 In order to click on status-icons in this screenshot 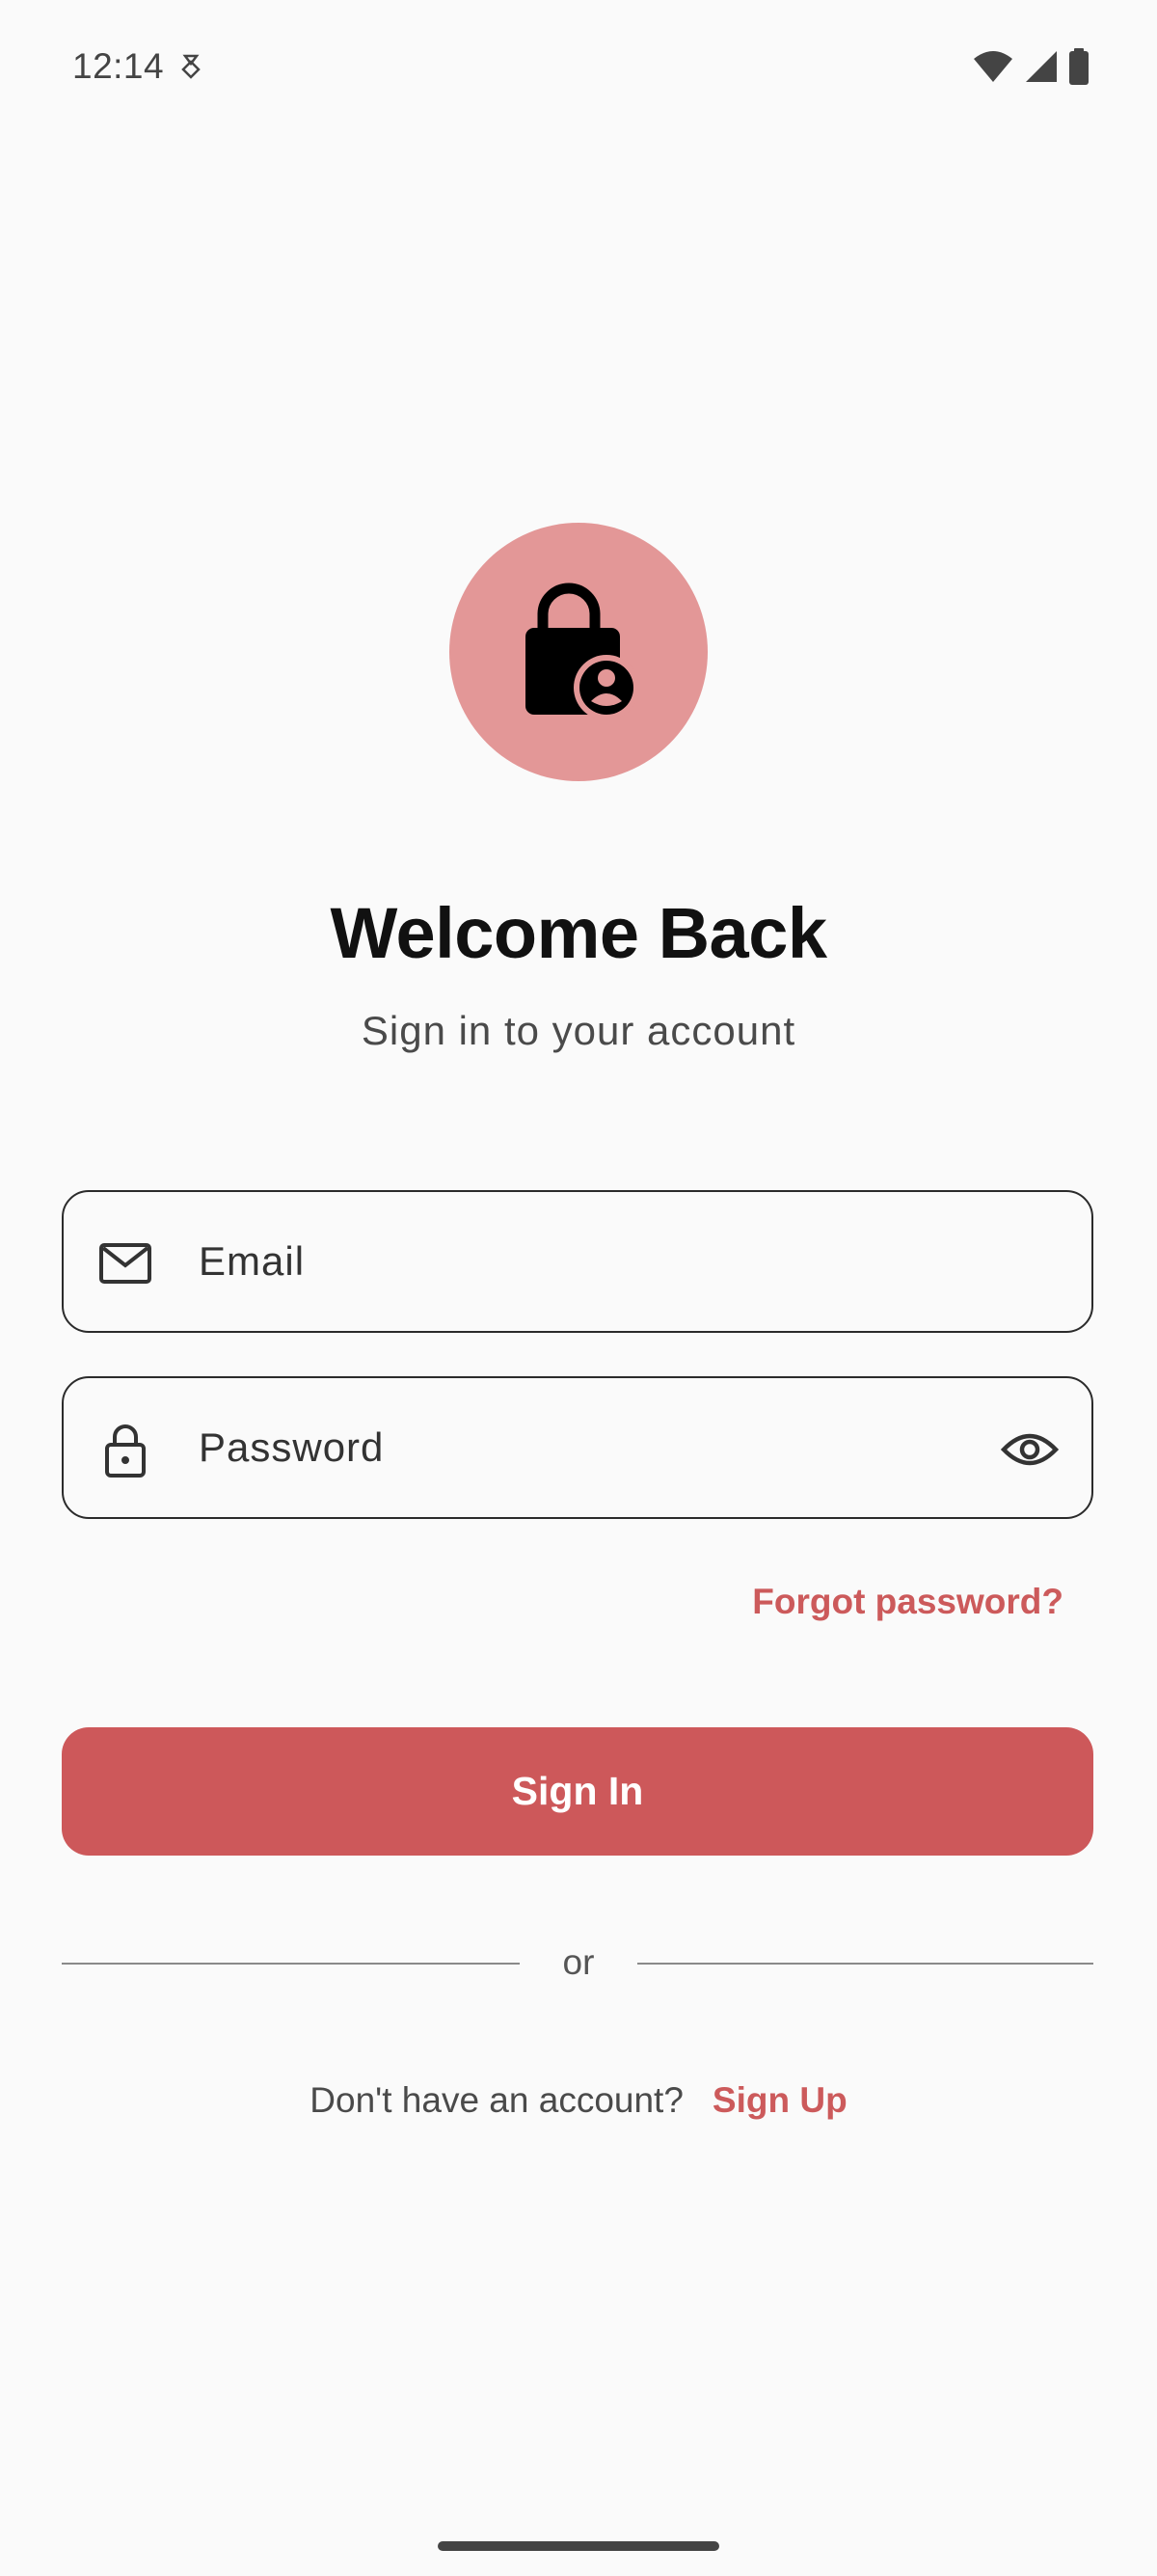, I will do `click(1031, 69)`.